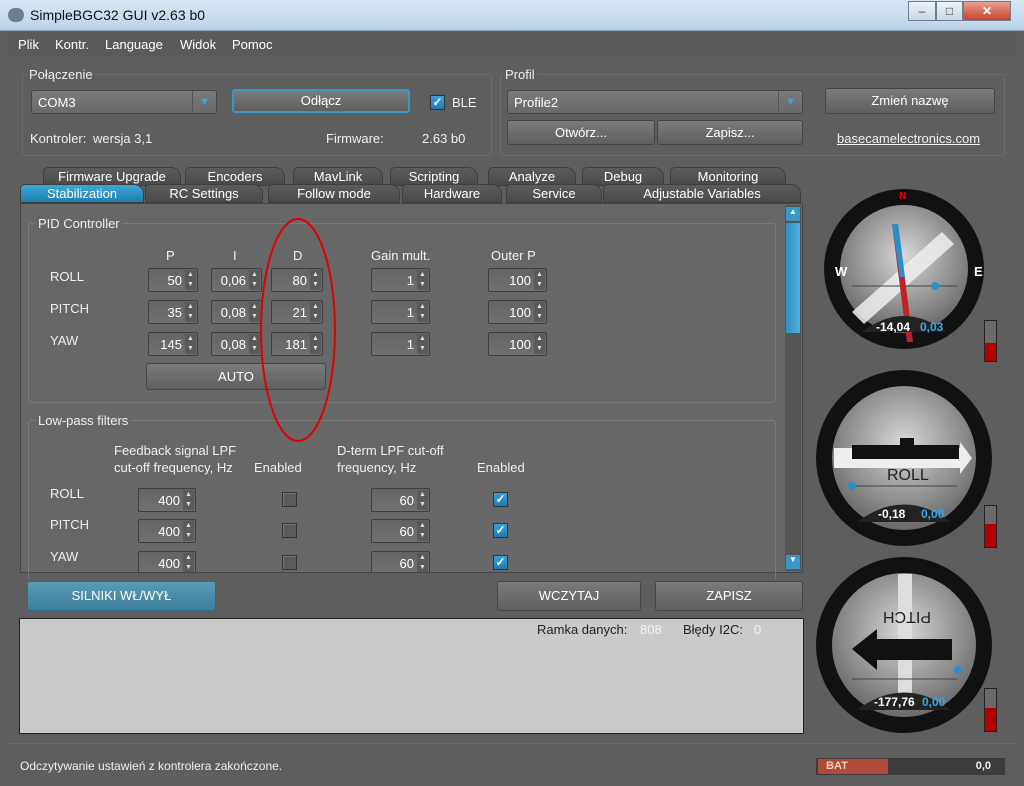  What do you see at coordinates (121, 596) in the screenshot?
I see `motors-toggle-button: SILNIKI WŁ/WYŁ` at bounding box center [121, 596].